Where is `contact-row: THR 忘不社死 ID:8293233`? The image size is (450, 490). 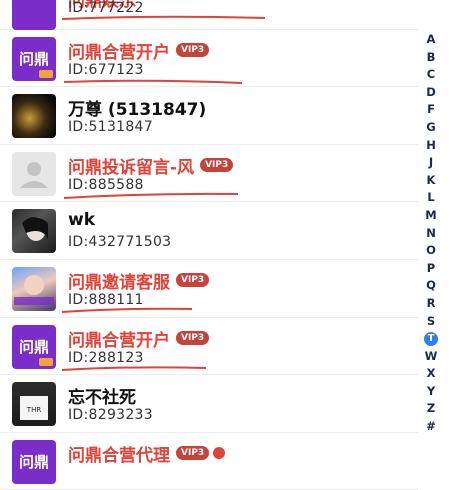
contact-row: THR 忘不社死 ID:8293233 is located at coordinates (209, 404).